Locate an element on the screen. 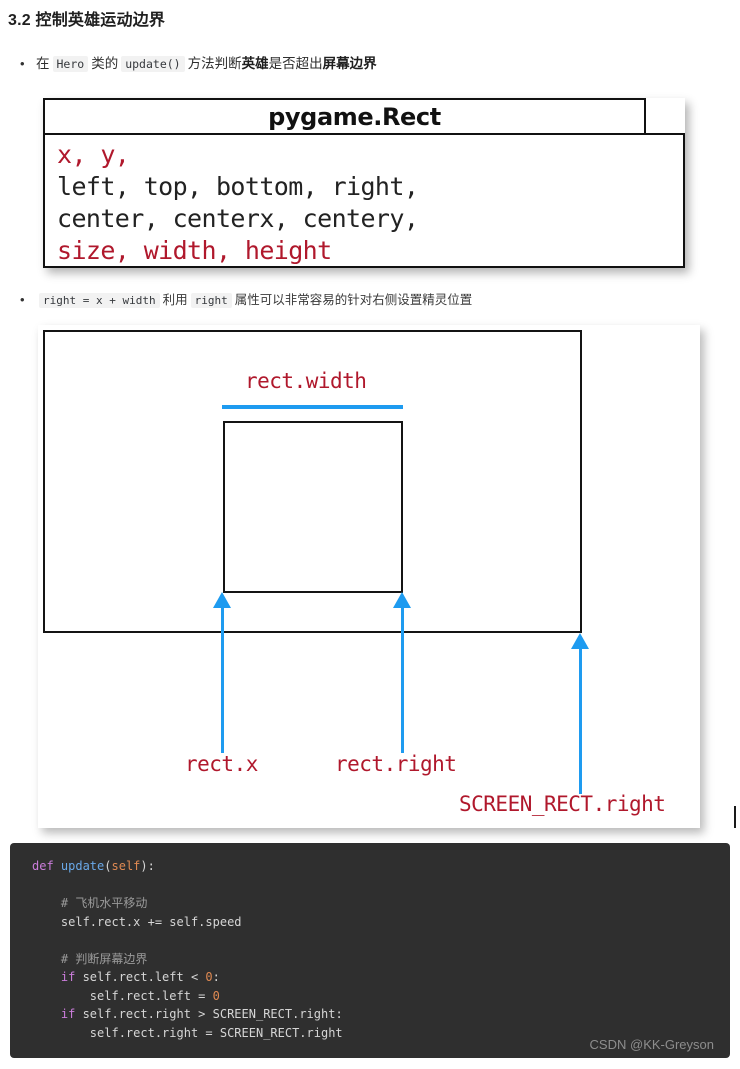  label-rect-x: rect.x is located at coordinates (221, 764).